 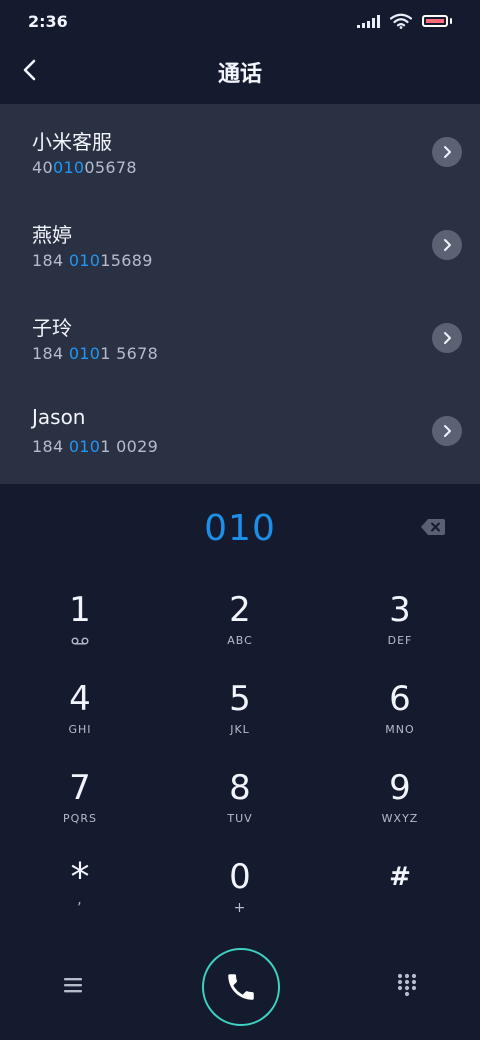 What do you see at coordinates (400, 818) in the screenshot?
I see `key-letters: WXYZ` at bounding box center [400, 818].